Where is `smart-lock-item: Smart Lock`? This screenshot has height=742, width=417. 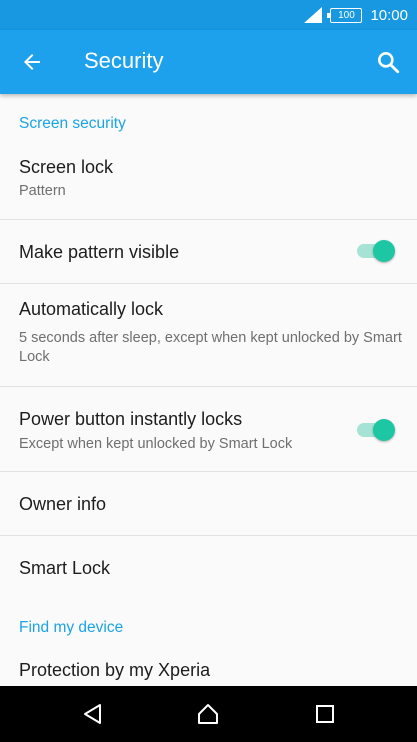
smart-lock-item: Smart Lock is located at coordinates (208, 567).